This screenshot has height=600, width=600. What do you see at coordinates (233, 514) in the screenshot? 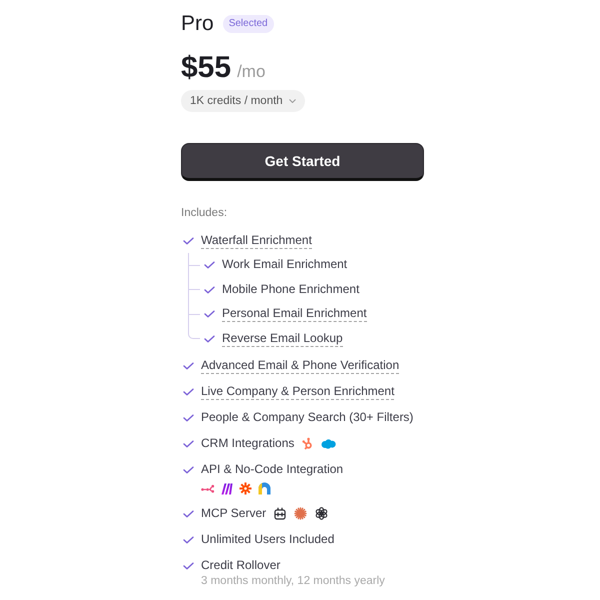
I see `feature-label: MCP Server` at bounding box center [233, 514].